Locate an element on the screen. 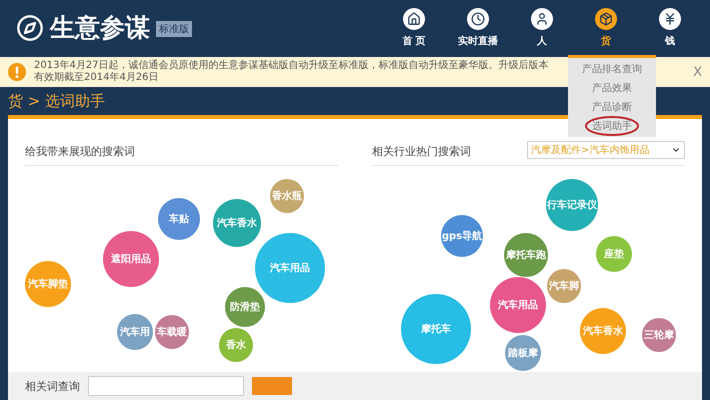  keyword-bubble: 车贴 is located at coordinates (179, 219).